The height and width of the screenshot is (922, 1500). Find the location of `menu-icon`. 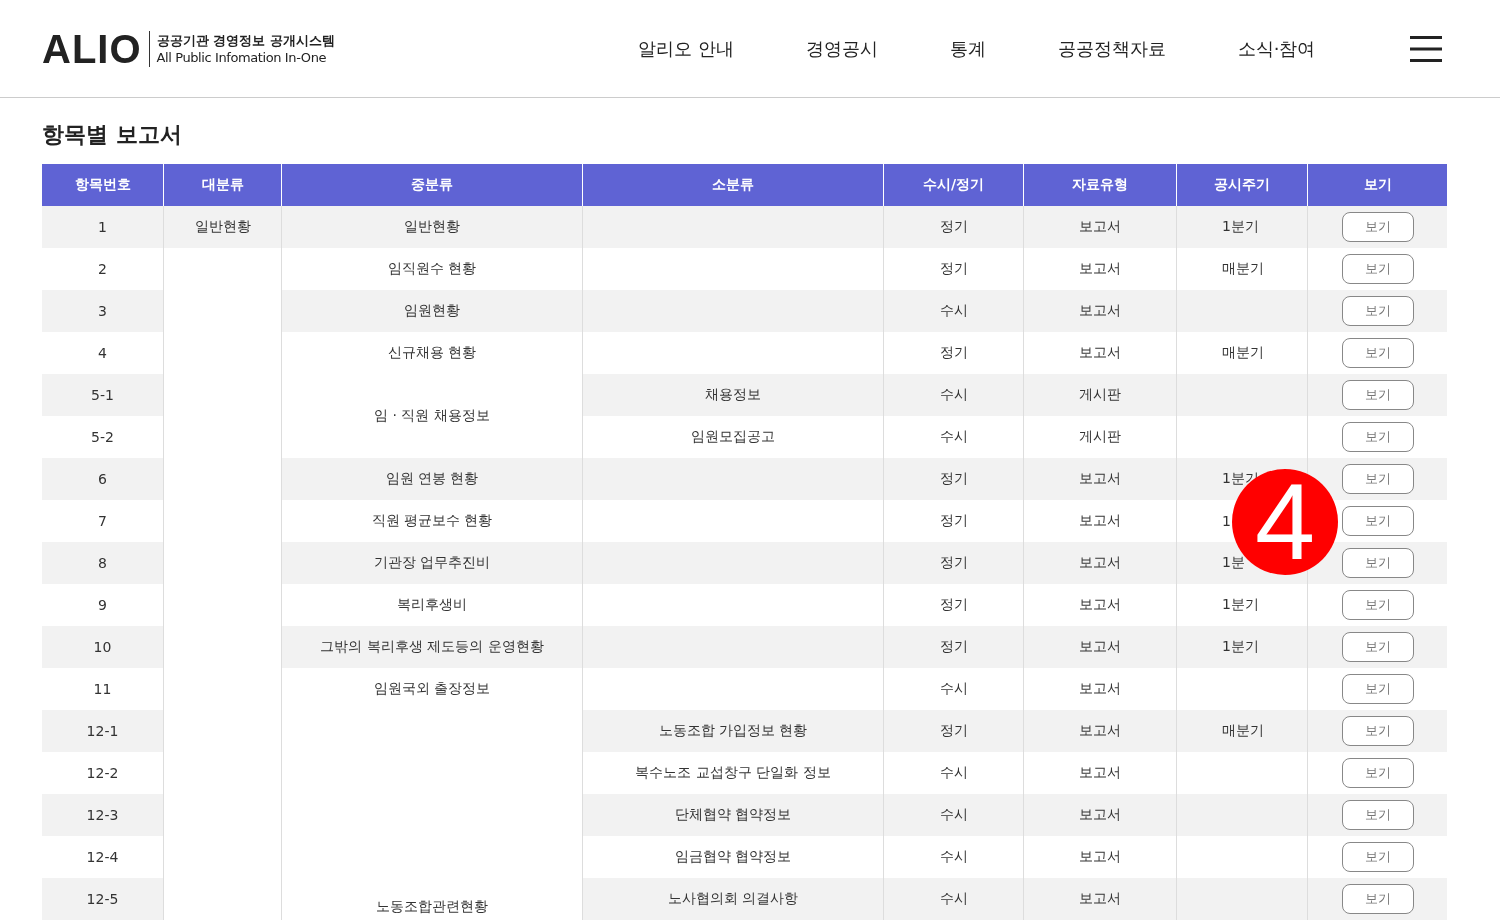

menu-icon is located at coordinates (1426, 48).